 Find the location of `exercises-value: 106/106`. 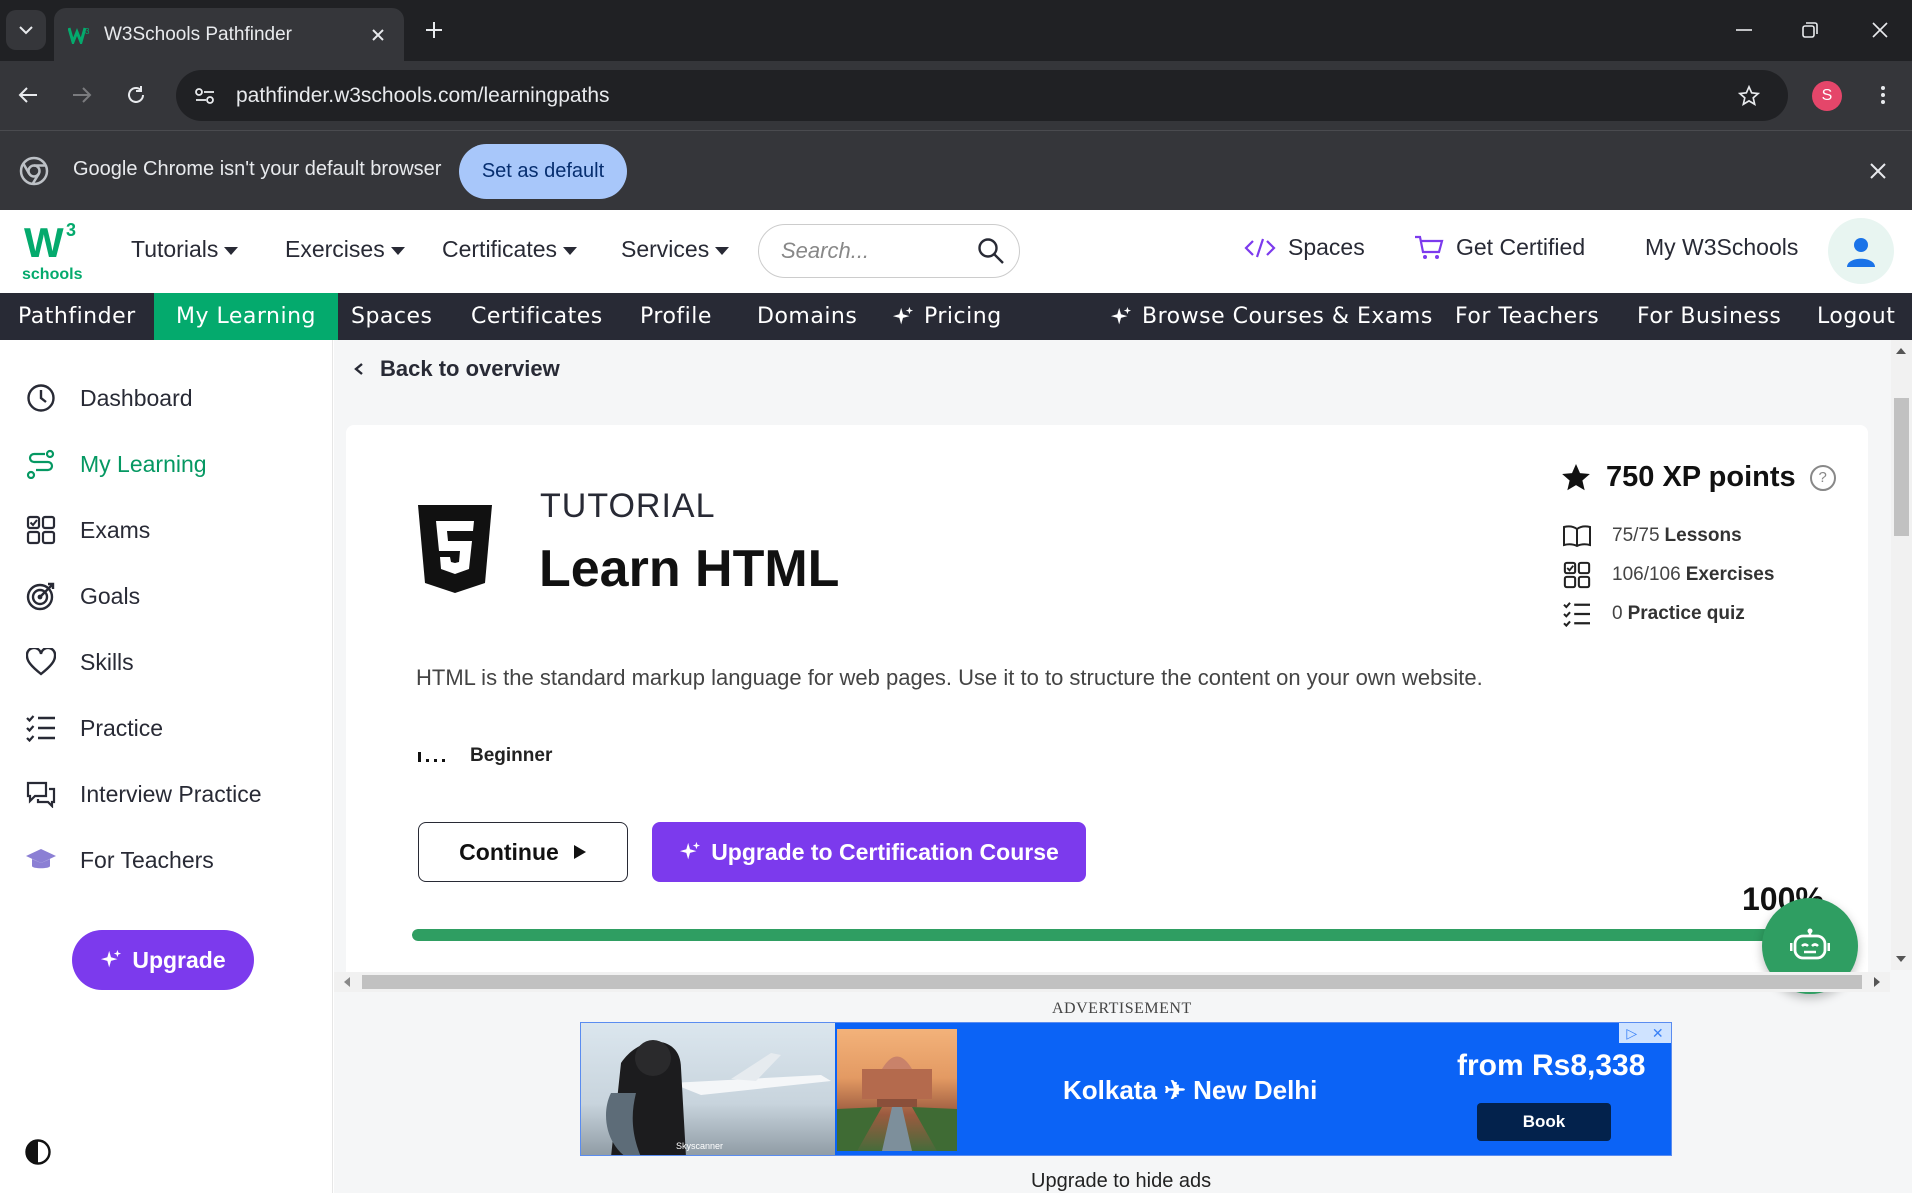

exercises-value: 106/106 is located at coordinates (1646, 574).